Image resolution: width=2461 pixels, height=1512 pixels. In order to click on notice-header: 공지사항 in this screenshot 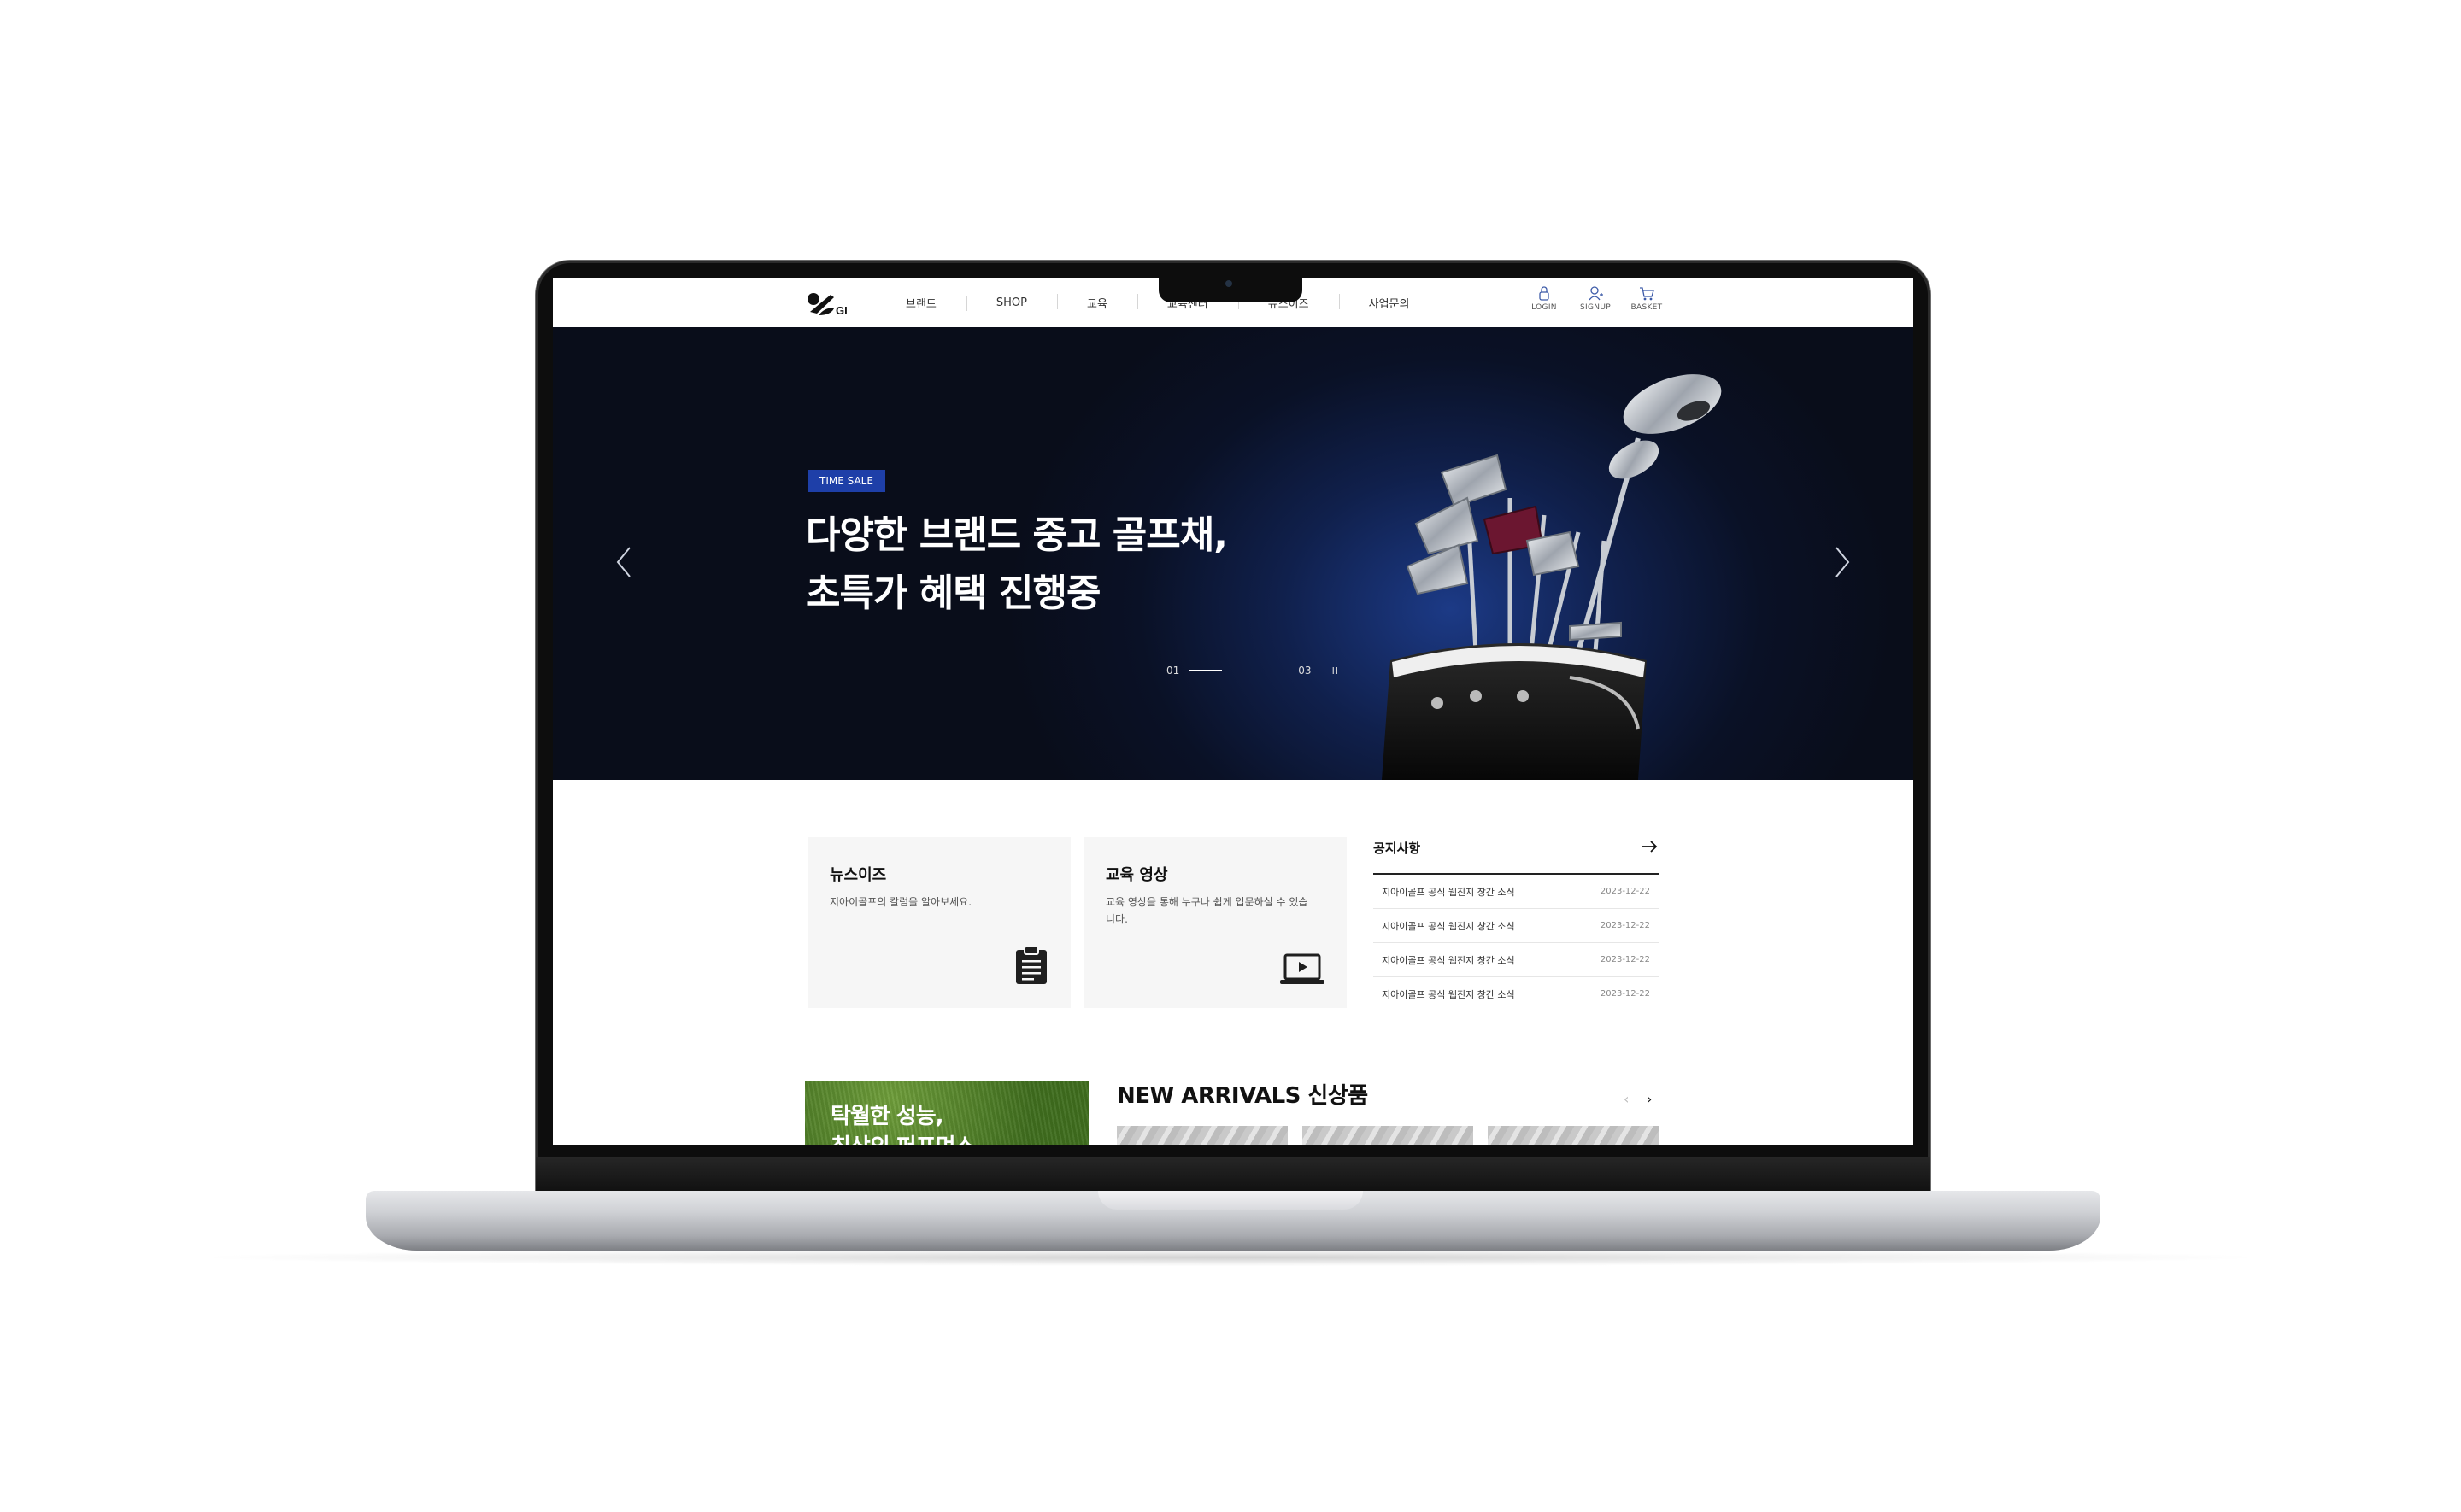, I will do `click(1516, 856)`.